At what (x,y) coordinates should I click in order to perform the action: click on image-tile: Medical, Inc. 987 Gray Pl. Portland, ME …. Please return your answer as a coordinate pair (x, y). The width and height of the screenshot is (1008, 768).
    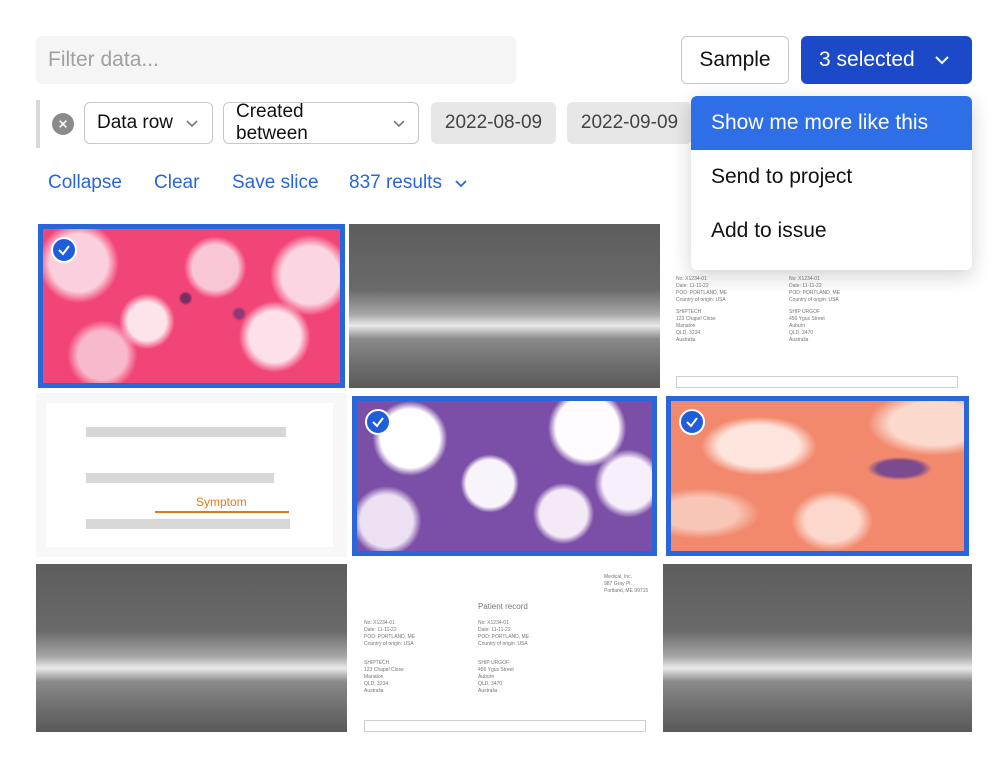
    Looking at the image, I should click on (505, 648).